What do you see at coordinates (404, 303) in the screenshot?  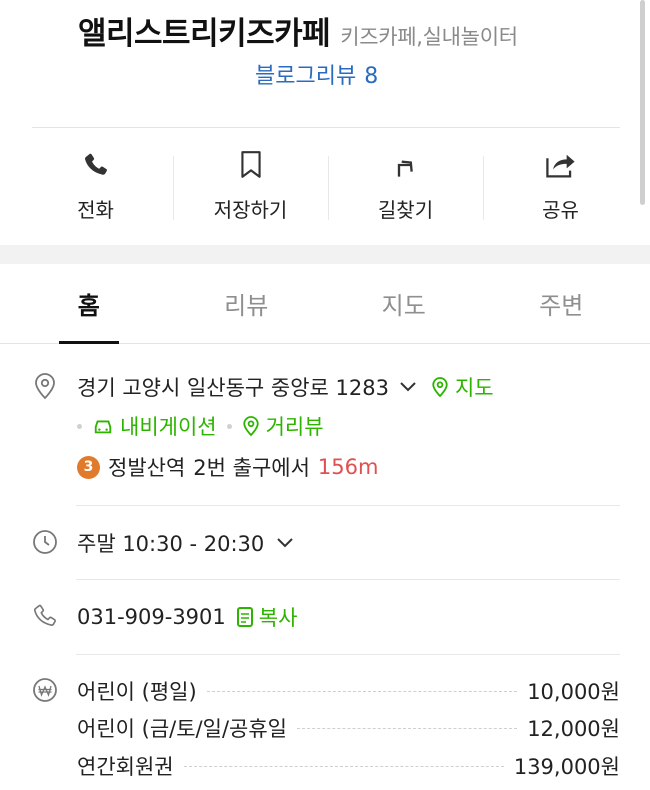 I see `tab-map: 지도` at bounding box center [404, 303].